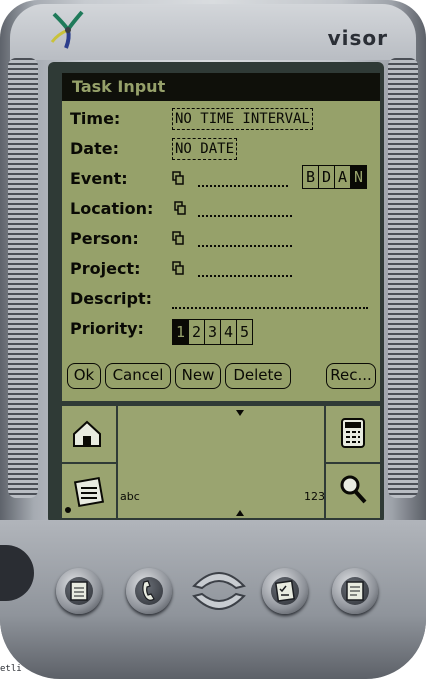 Image resolution: width=426 pixels, height=679 pixels. I want to click on address-button, so click(149, 591).